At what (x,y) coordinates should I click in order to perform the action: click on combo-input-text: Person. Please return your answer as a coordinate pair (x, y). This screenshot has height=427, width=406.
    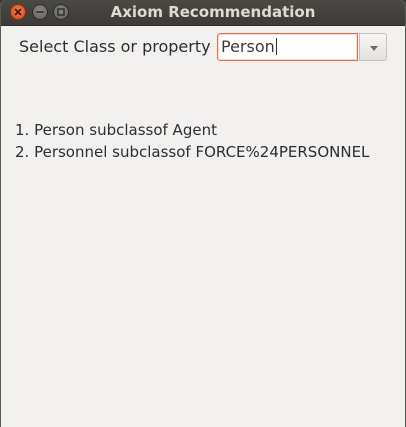
    Looking at the image, I should click on (248, 46).